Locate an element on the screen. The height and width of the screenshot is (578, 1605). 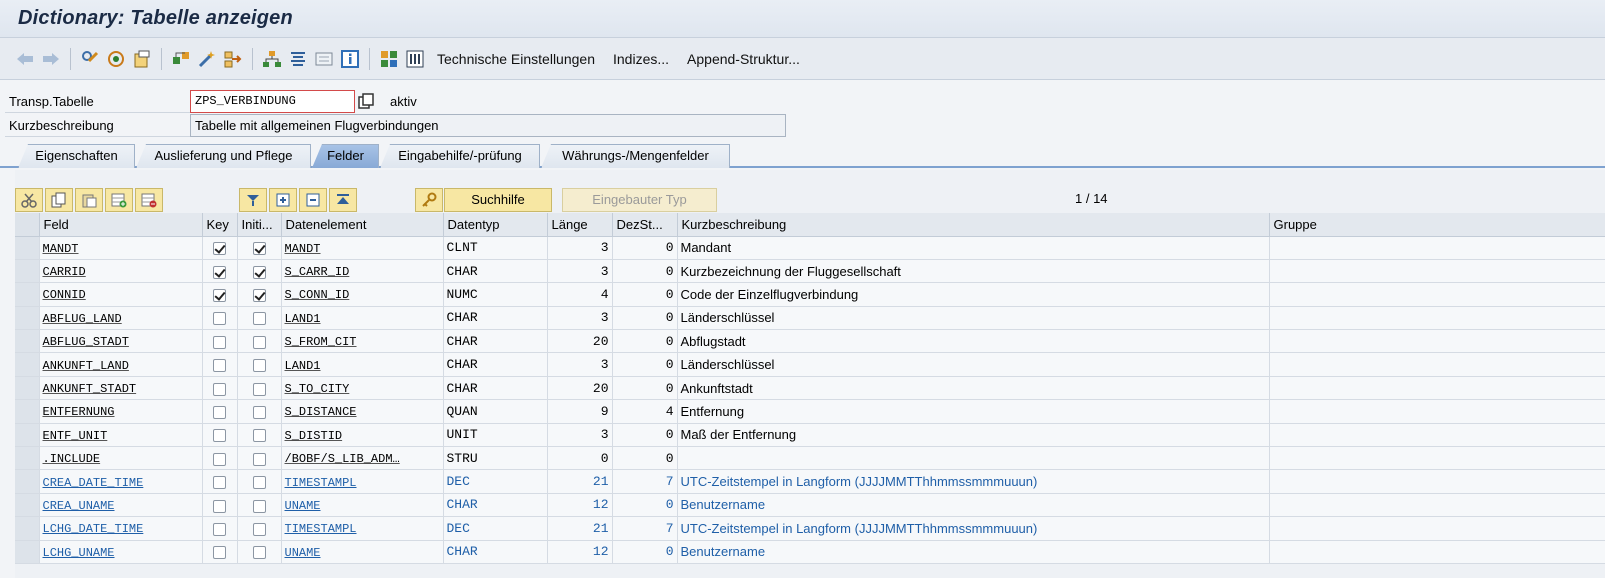
length-cell: 12 is located at coordinates (580, 552).